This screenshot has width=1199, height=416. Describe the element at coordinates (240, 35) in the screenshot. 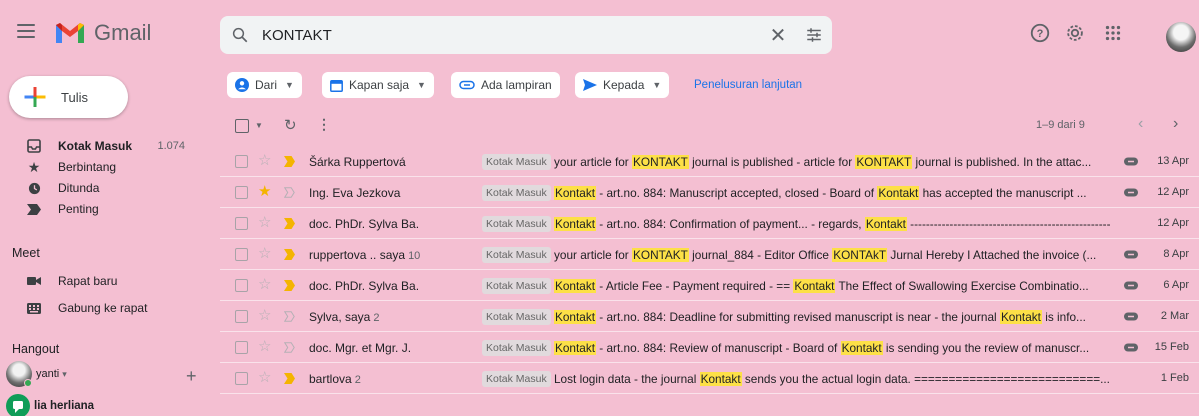

I see `search-icon` at that location.